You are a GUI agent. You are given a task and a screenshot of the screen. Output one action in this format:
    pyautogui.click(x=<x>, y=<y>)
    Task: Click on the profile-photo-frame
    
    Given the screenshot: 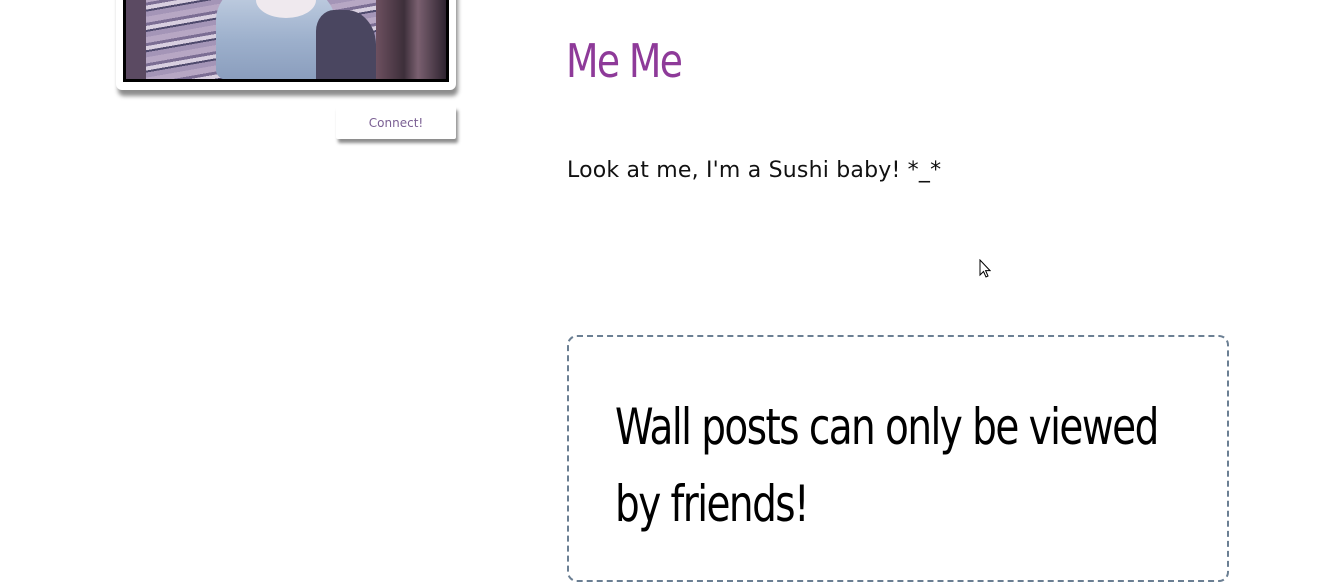 What is the action you would take?
    pyautogui.click(x=286, y=45)
    